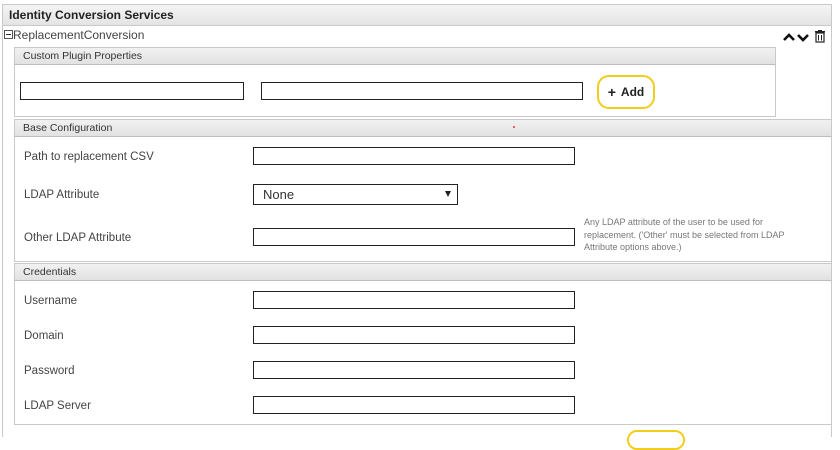  I want to click on username-input, so click(414, 300).